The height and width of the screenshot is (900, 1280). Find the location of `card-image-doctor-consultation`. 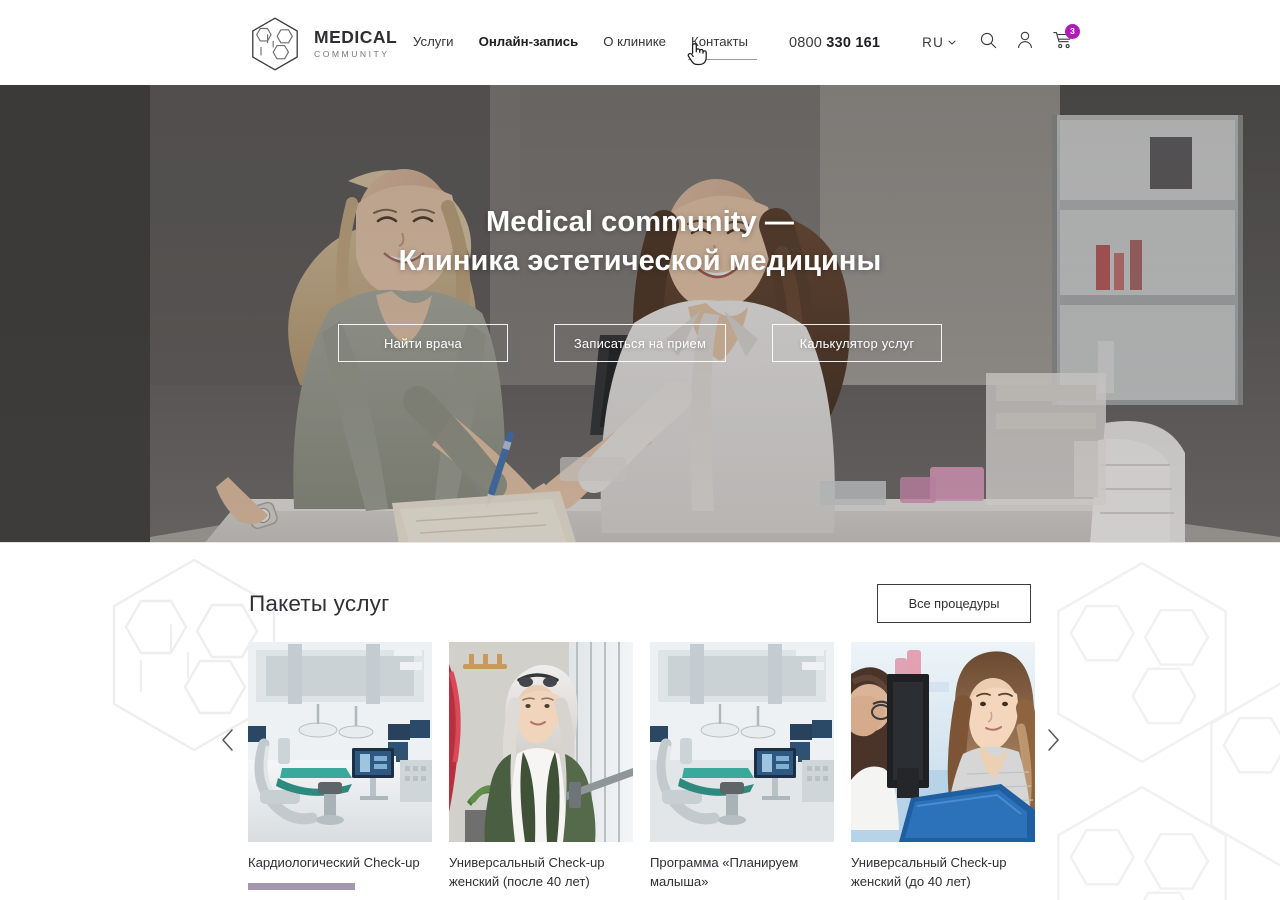

card-image-doctor-consultation is located at coordinates (943, 742).